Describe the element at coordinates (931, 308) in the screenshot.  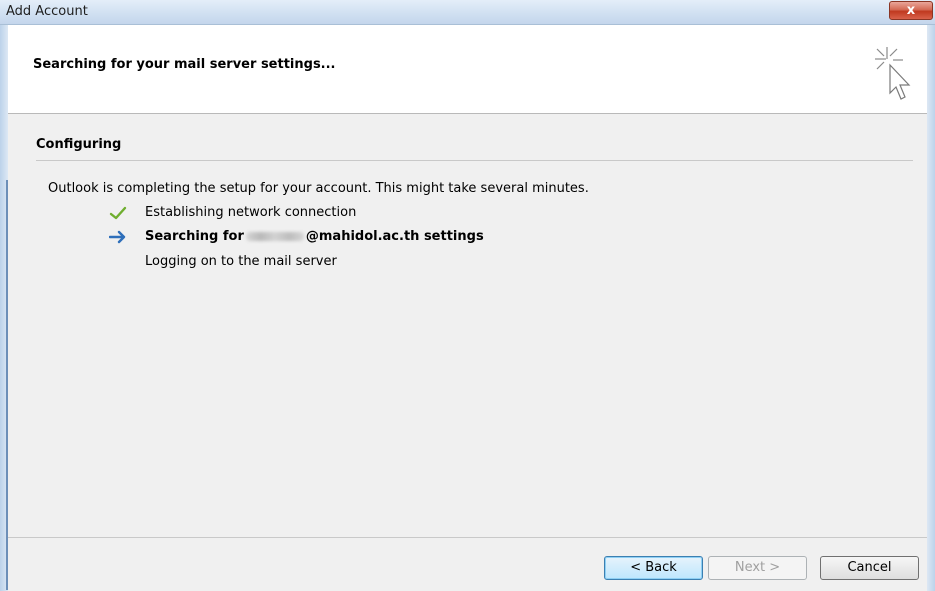
I see `window-frame-right` at that location.